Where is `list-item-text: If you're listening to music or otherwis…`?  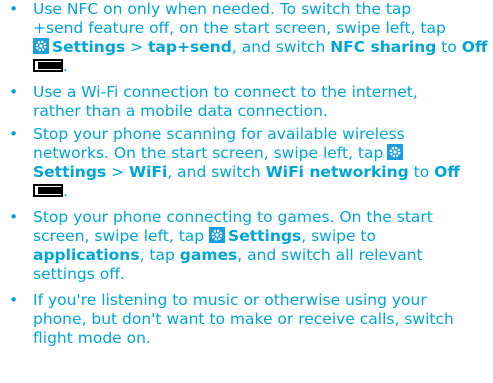 list-item-text: If you're listening to music or otherwis… is located at coordinates (243, 319).